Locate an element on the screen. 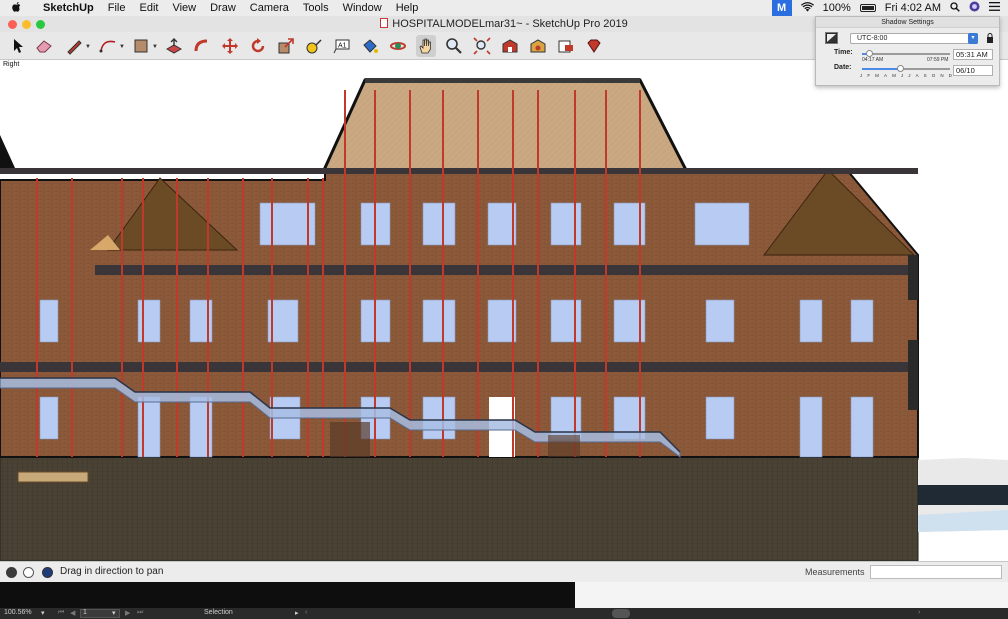 This screenshot has height=619, width=1008. shadow-settings-title: Shadow Settings is located at coordinates (907, 22).